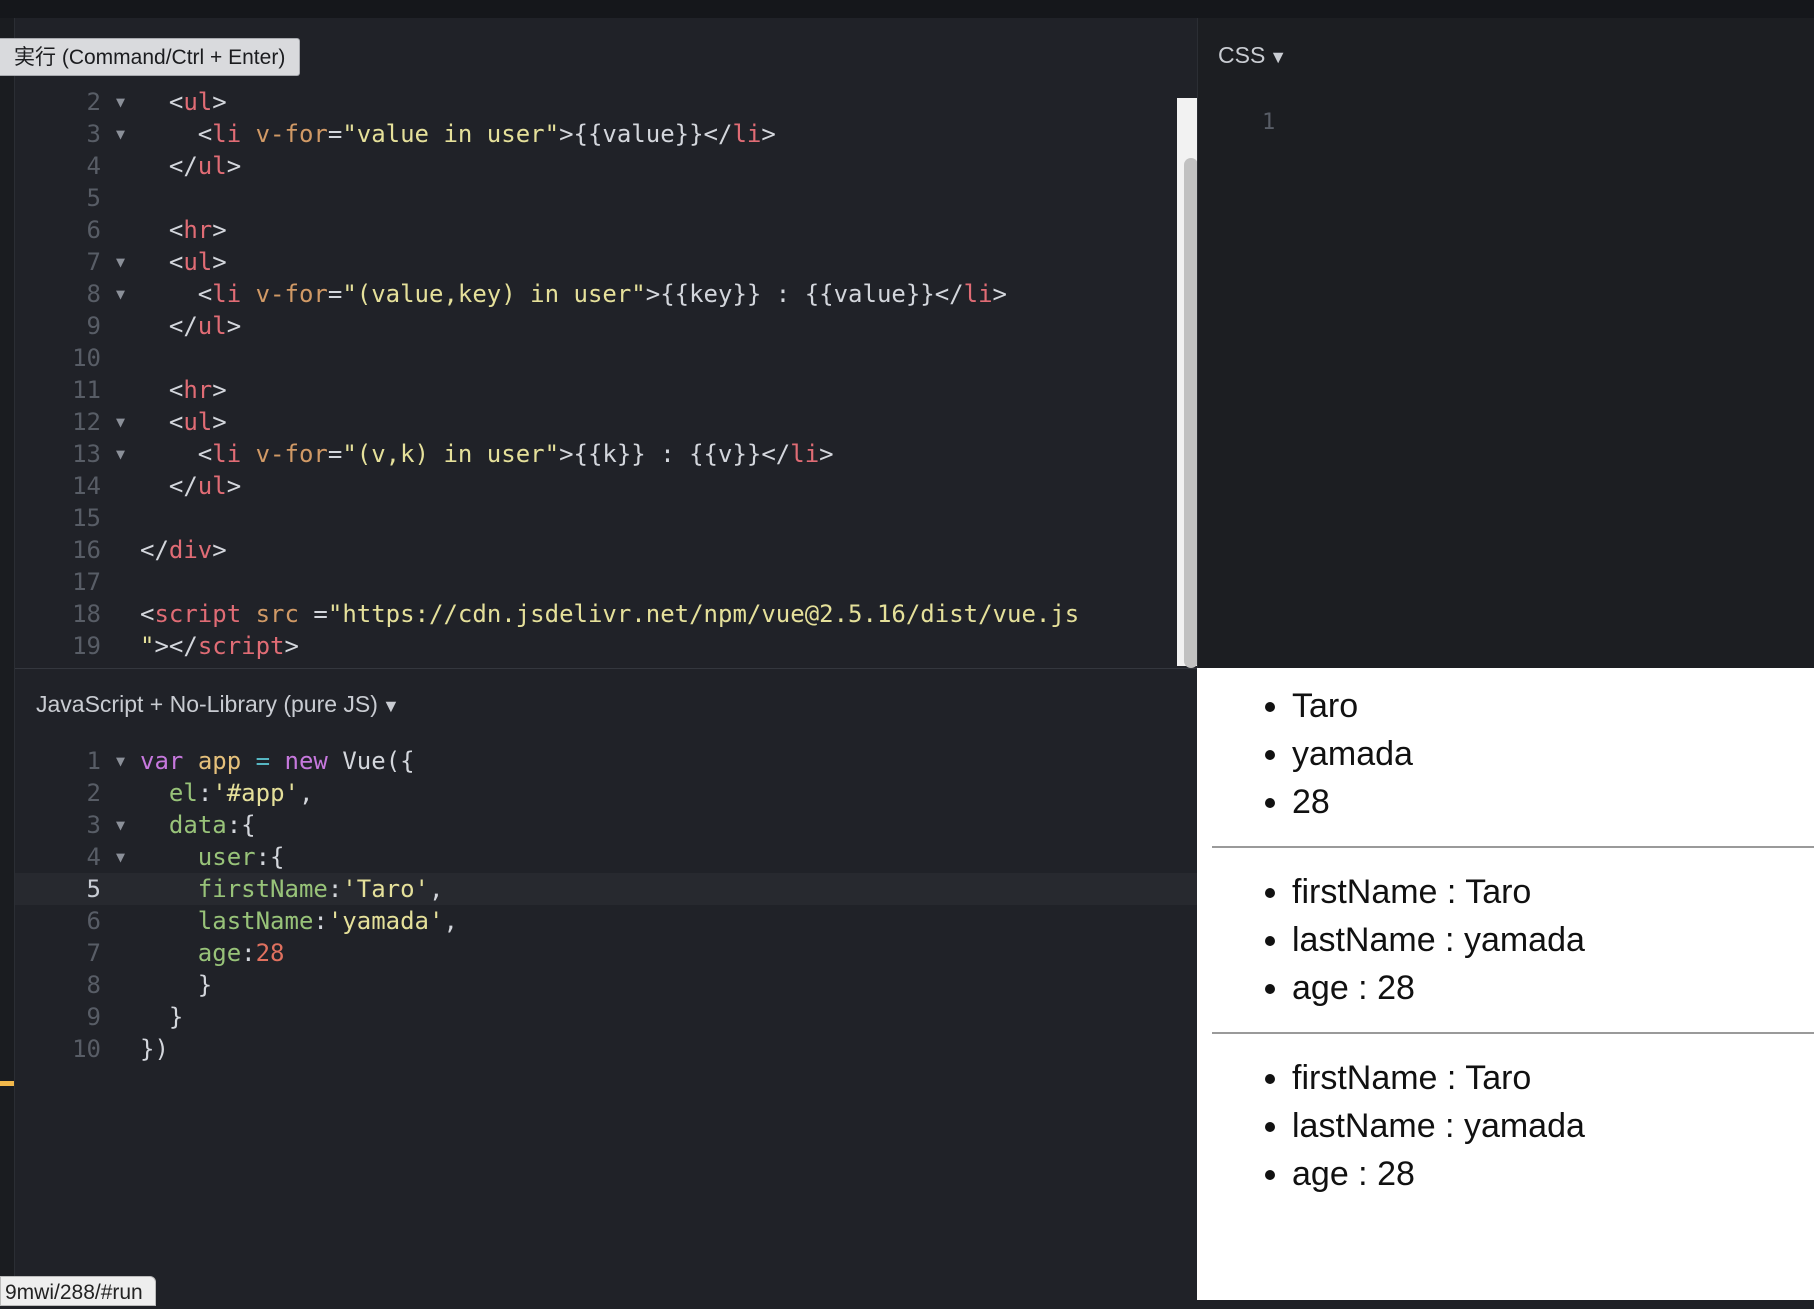 This screenshot has height=1309, width=1814. What do you see at coordinates (606, 230) in the screenshot?
I see `code-line: 6 <hr>` at bounding box center [606, 230].